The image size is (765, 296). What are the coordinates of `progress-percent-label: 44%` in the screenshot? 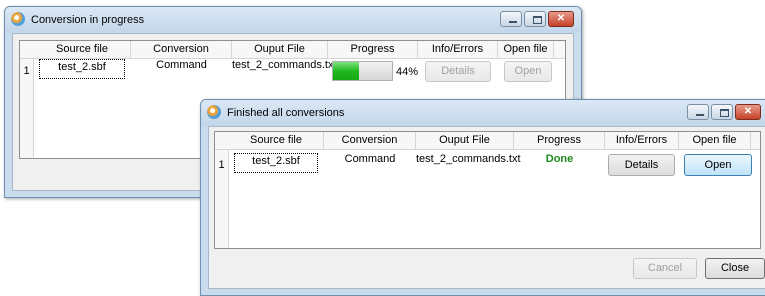 It's located at (407, 72).